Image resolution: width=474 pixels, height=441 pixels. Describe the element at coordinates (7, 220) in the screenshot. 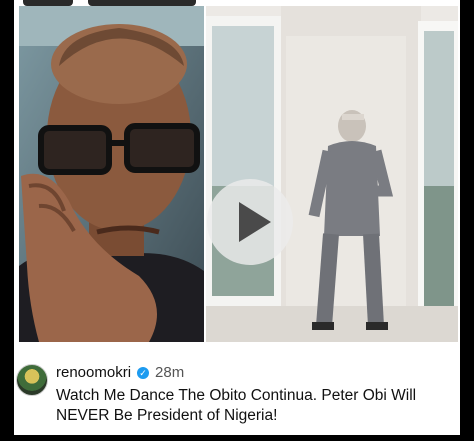

I see `left-frame-border` at that location.